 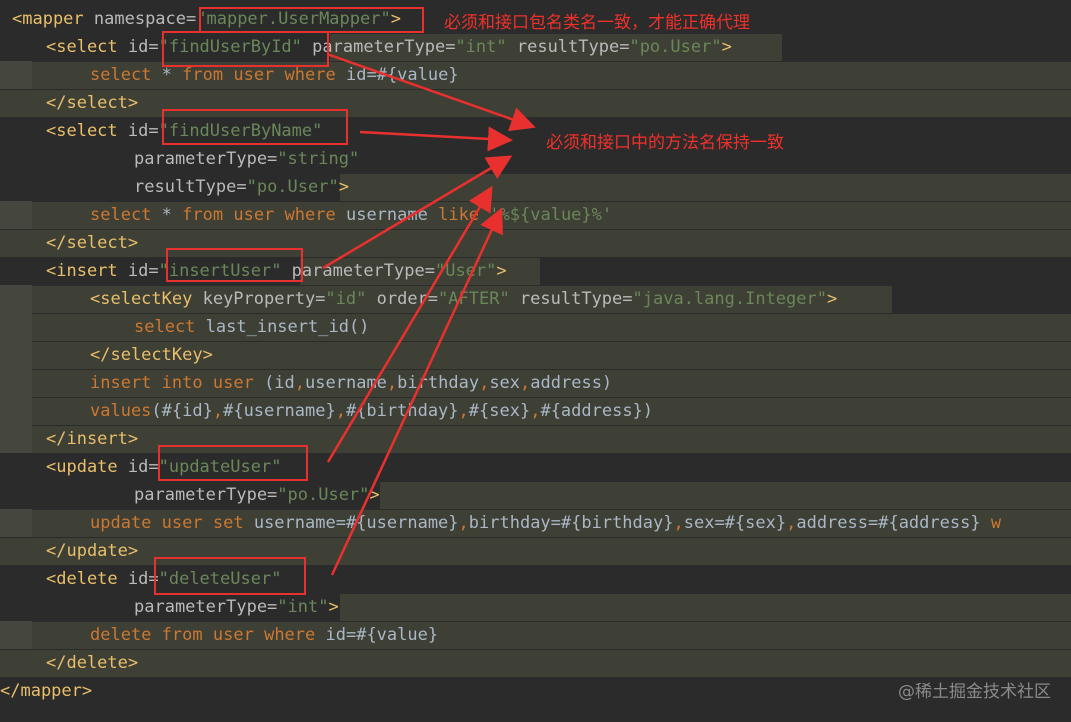 What do you see at coordinates (505, 383) in the screenshot?
I see `token: sex` at bounding box center [505, 383].